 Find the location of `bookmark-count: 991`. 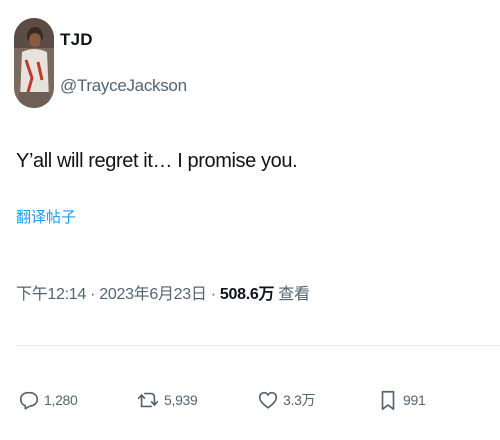

bookmark-count: 991 is located at coordinates (414, 400).